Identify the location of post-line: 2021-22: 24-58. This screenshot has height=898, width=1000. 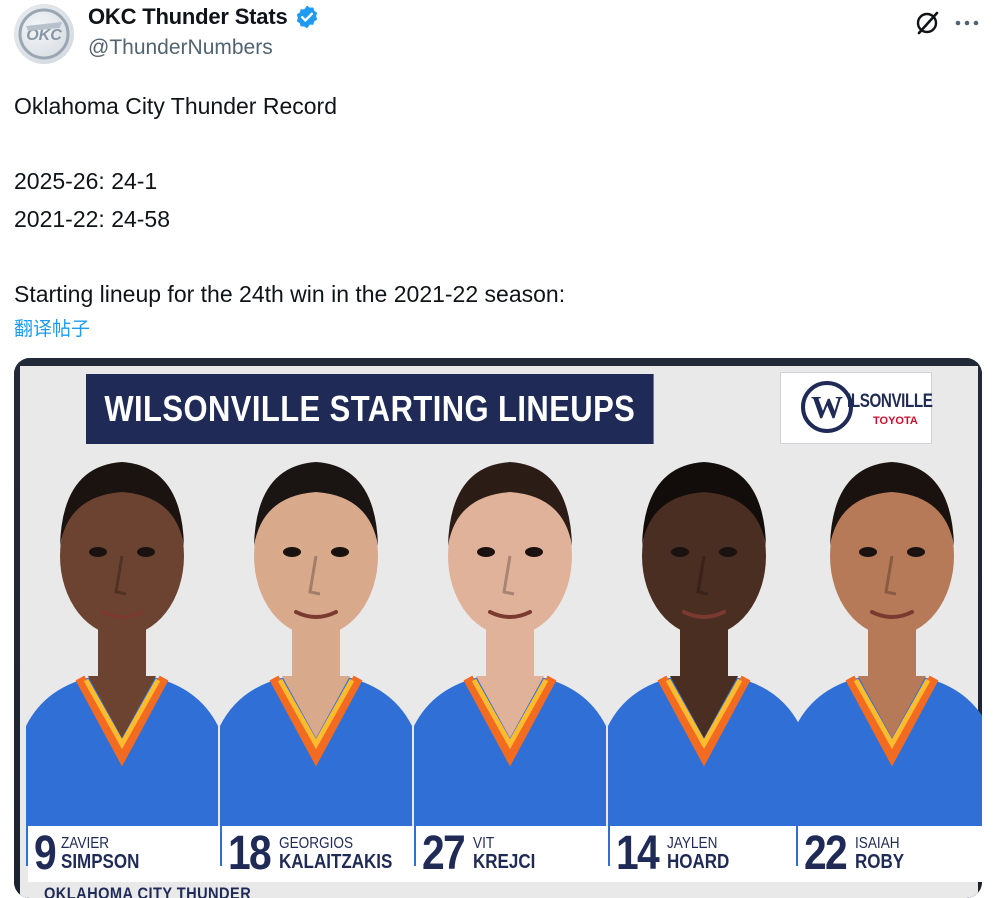
(92, 218).